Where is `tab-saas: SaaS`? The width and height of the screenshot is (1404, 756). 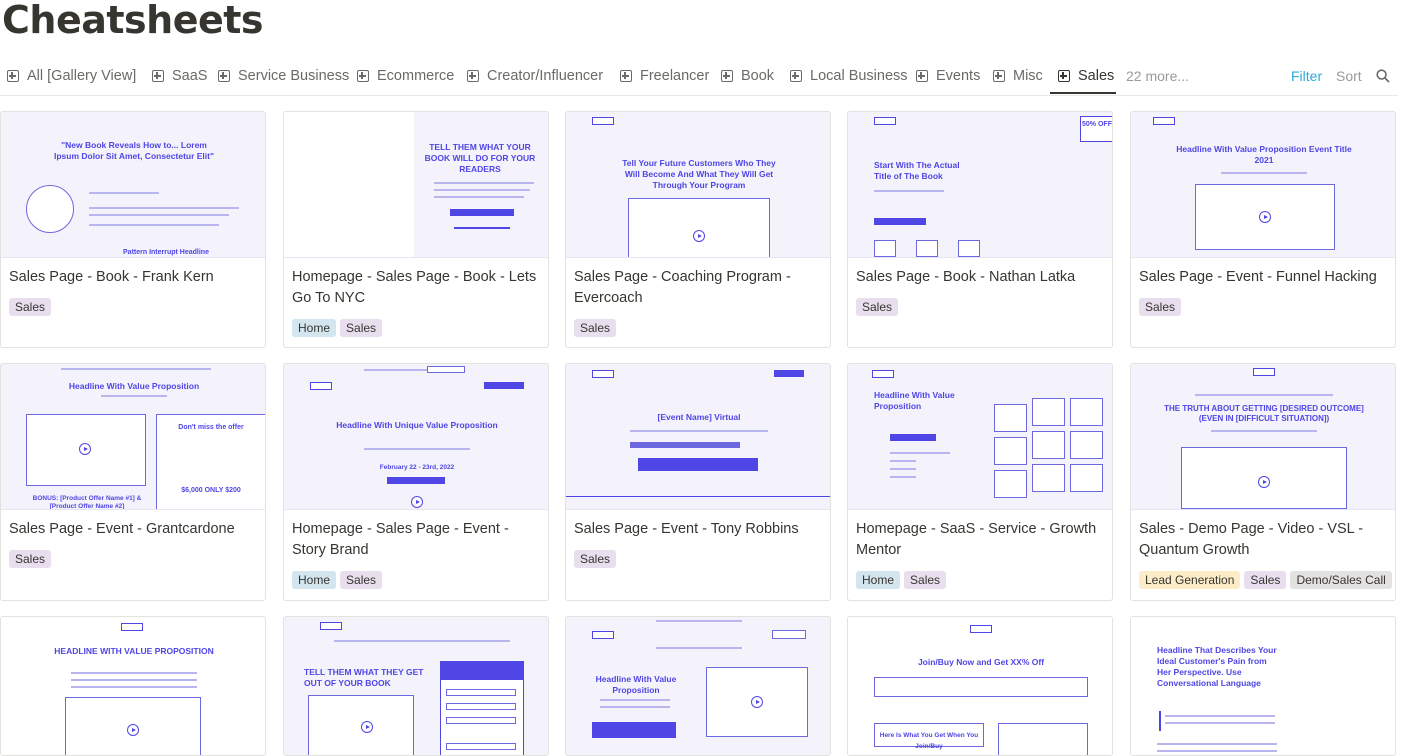
tab-saas: SaaS is located at coordinates (179, 76).